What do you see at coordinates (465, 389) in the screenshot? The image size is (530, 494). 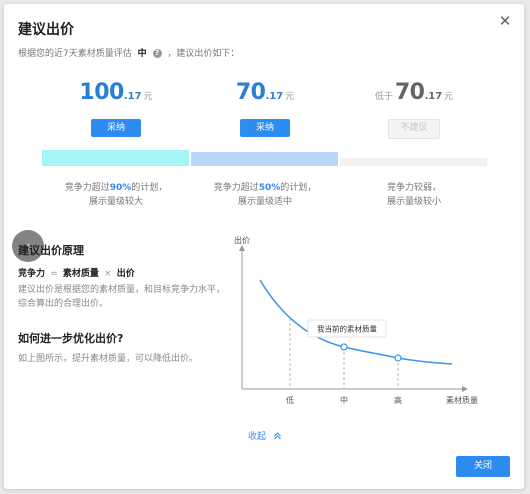 I see `x-axis-arrow` at bounding box center [465, 389].